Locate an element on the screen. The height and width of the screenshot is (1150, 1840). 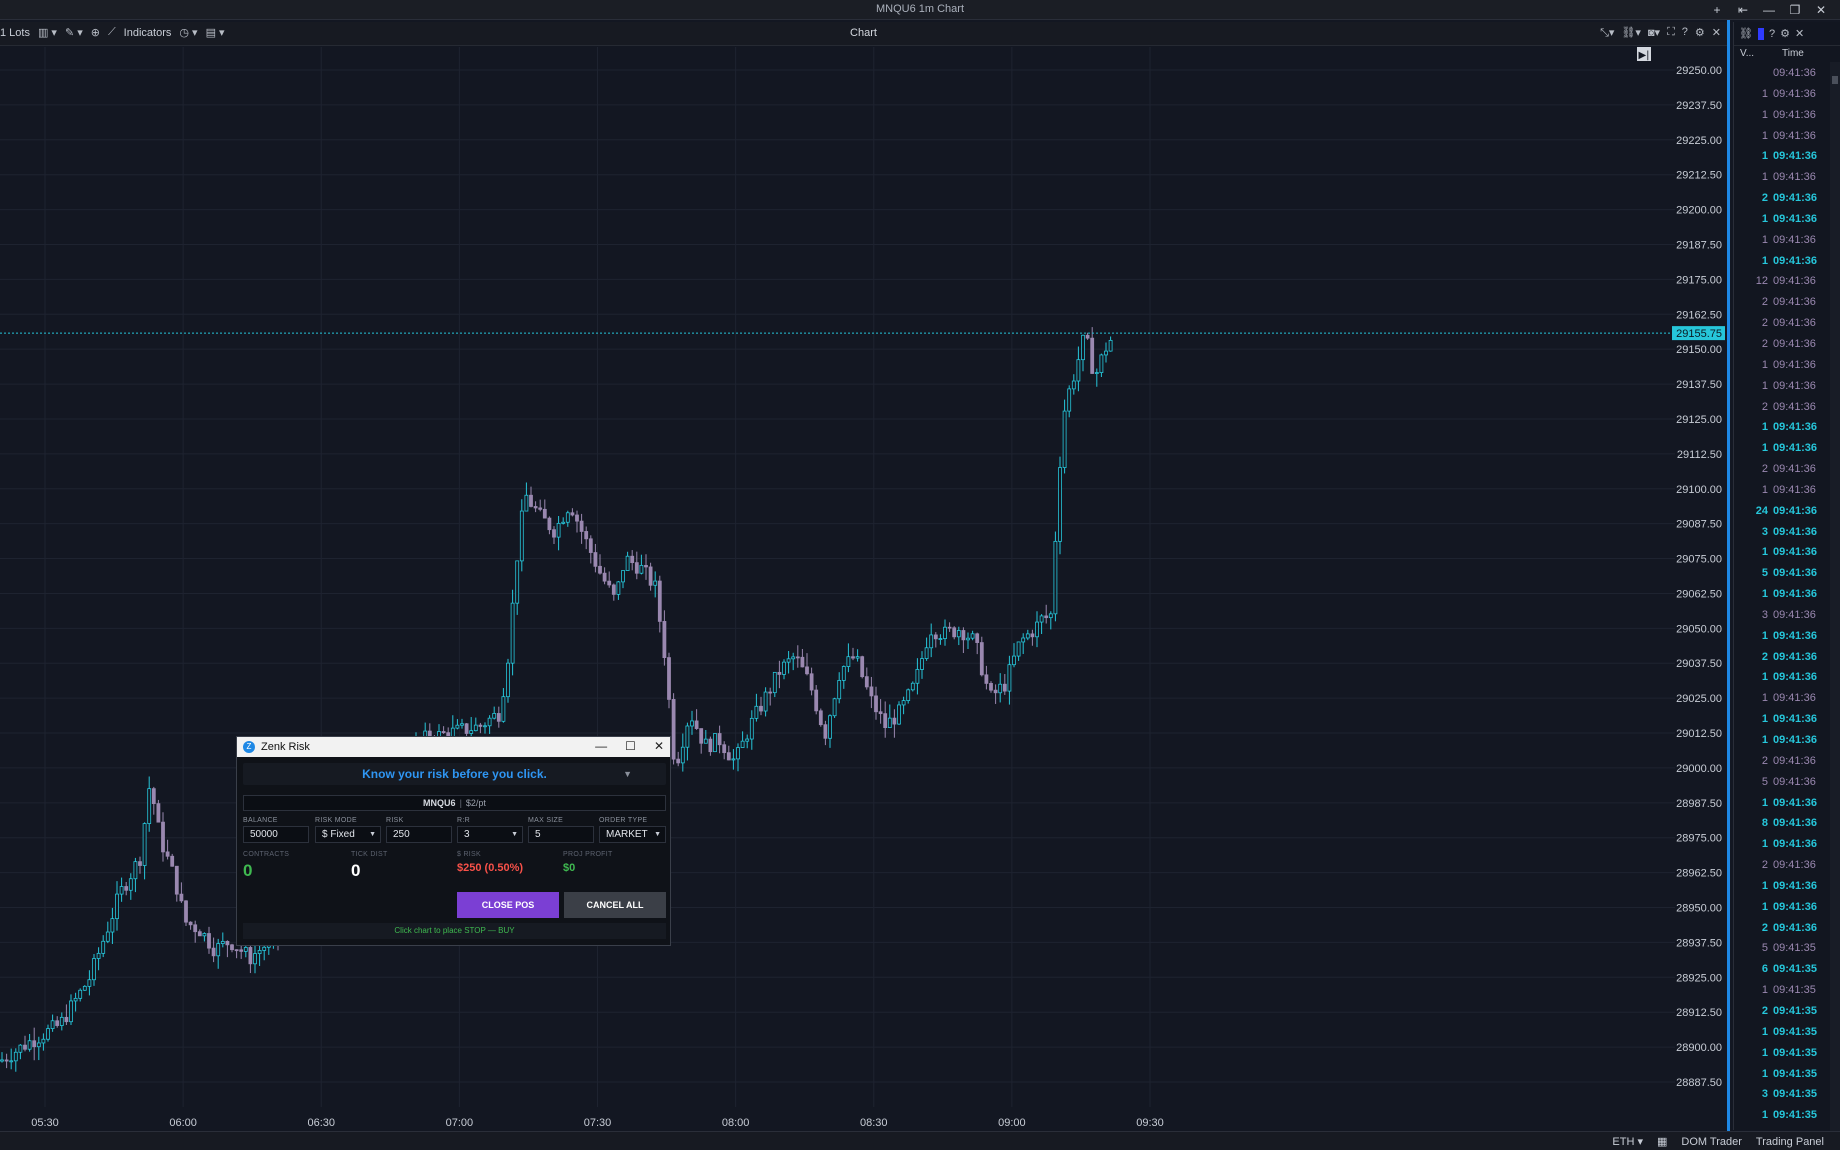
chevron-down-icon: ▼ is located at coordinates (372, 834).